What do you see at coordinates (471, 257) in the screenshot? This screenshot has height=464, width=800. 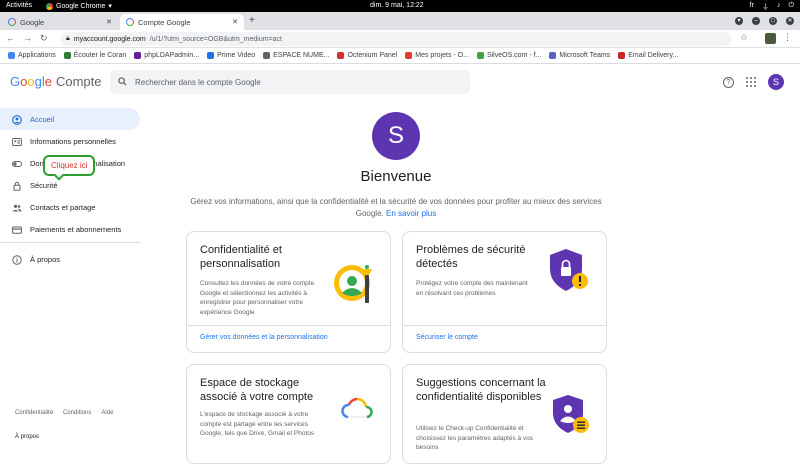 I see `card-title: Problèmes de sécurité détectés` at bounding box center [471, 257].